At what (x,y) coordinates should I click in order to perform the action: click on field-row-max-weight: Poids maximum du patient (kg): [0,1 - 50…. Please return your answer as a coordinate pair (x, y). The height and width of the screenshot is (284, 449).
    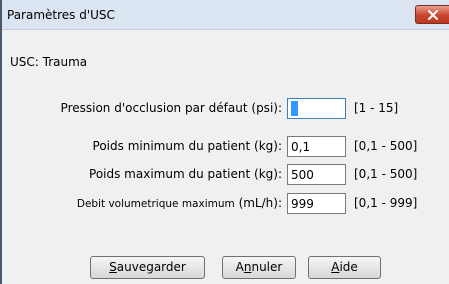
    Looking at the image, I should click on (224, 175).